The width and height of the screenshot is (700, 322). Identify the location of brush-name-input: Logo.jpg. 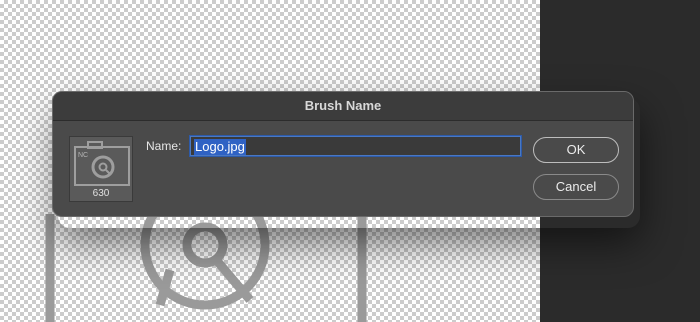
(355, 146).